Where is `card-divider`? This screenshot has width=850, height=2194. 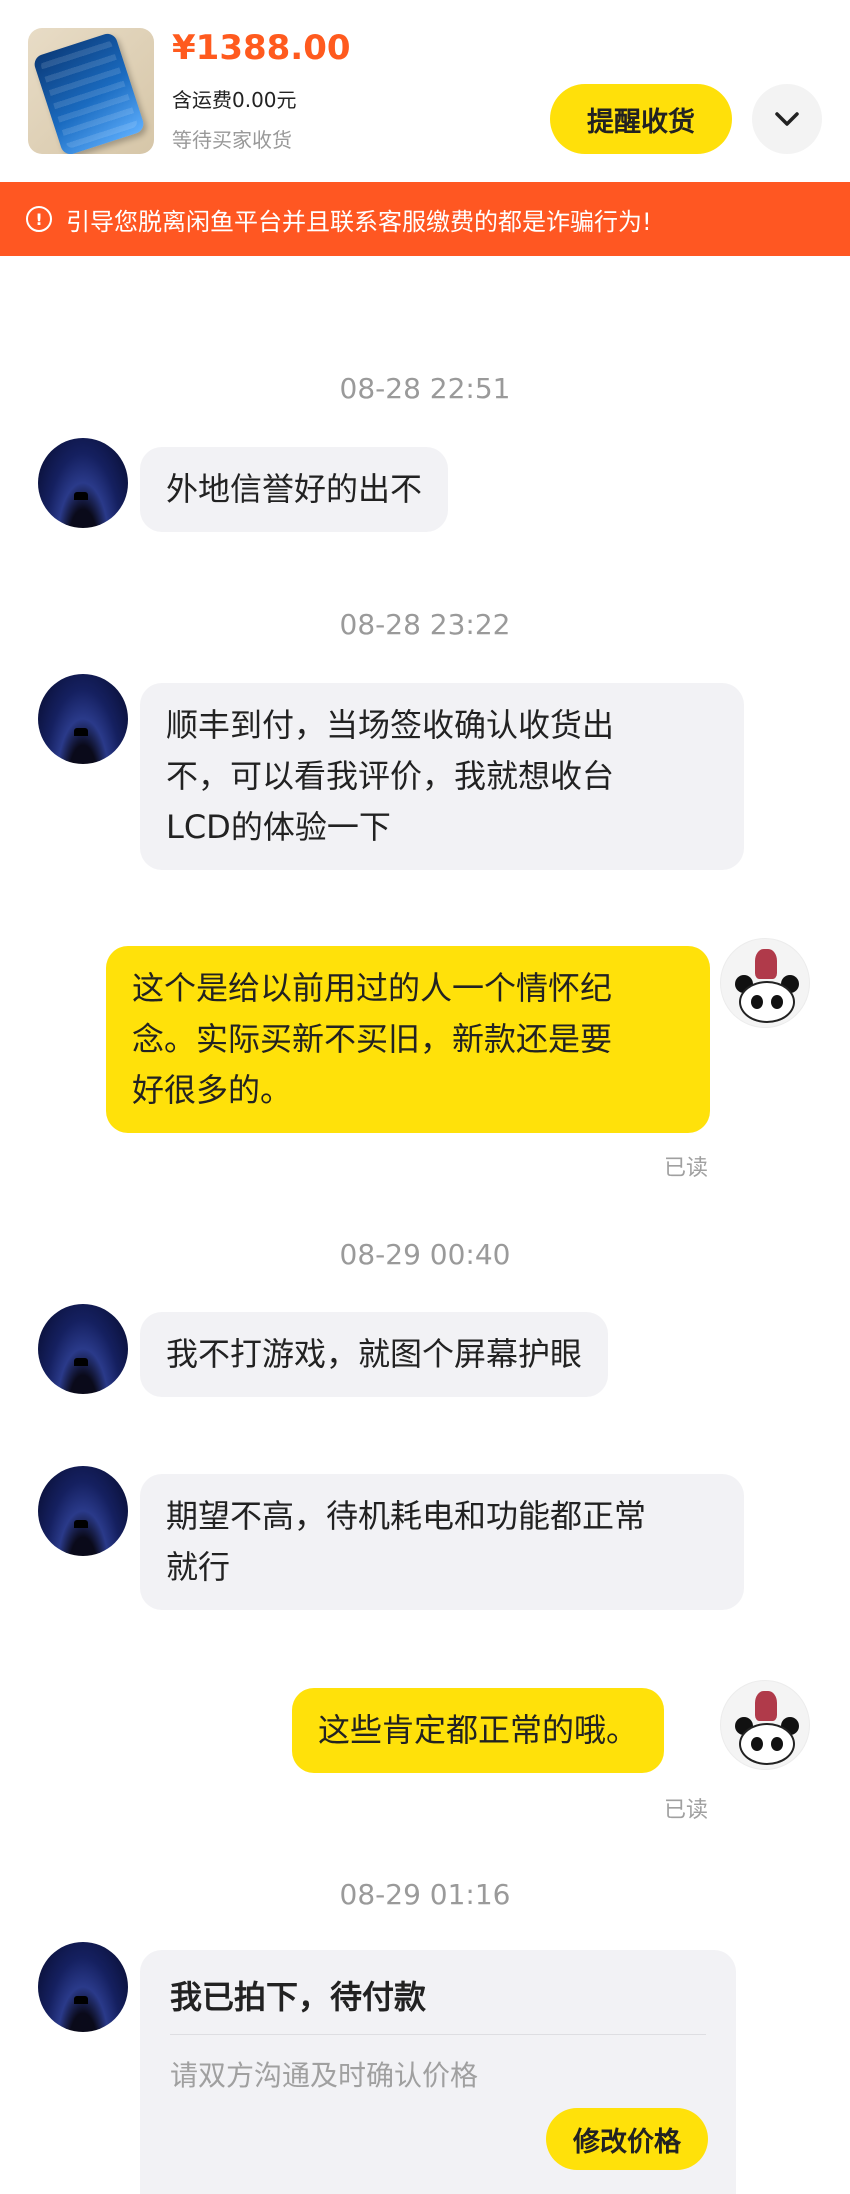 card-divider is located at coordinates (438, 2034).